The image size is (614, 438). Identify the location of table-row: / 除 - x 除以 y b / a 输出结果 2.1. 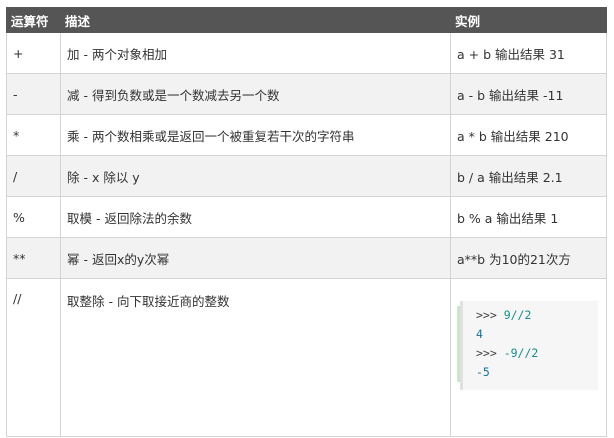
(306, 176).